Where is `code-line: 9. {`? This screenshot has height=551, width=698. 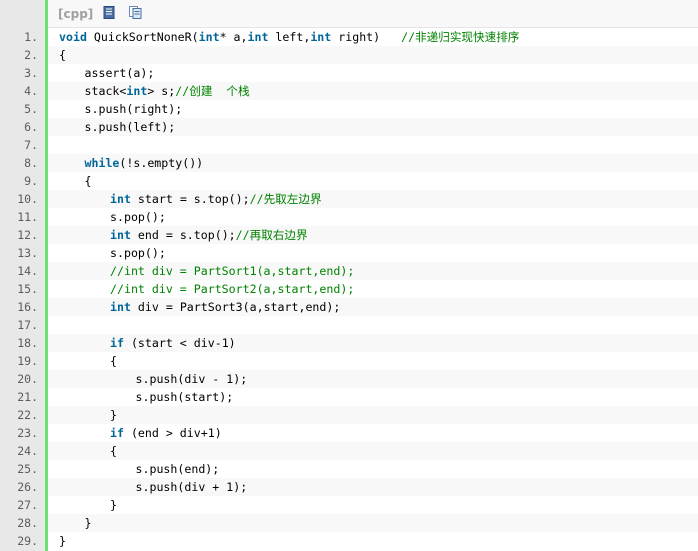
code-line: 9. { is located at coordinates (349, 181).